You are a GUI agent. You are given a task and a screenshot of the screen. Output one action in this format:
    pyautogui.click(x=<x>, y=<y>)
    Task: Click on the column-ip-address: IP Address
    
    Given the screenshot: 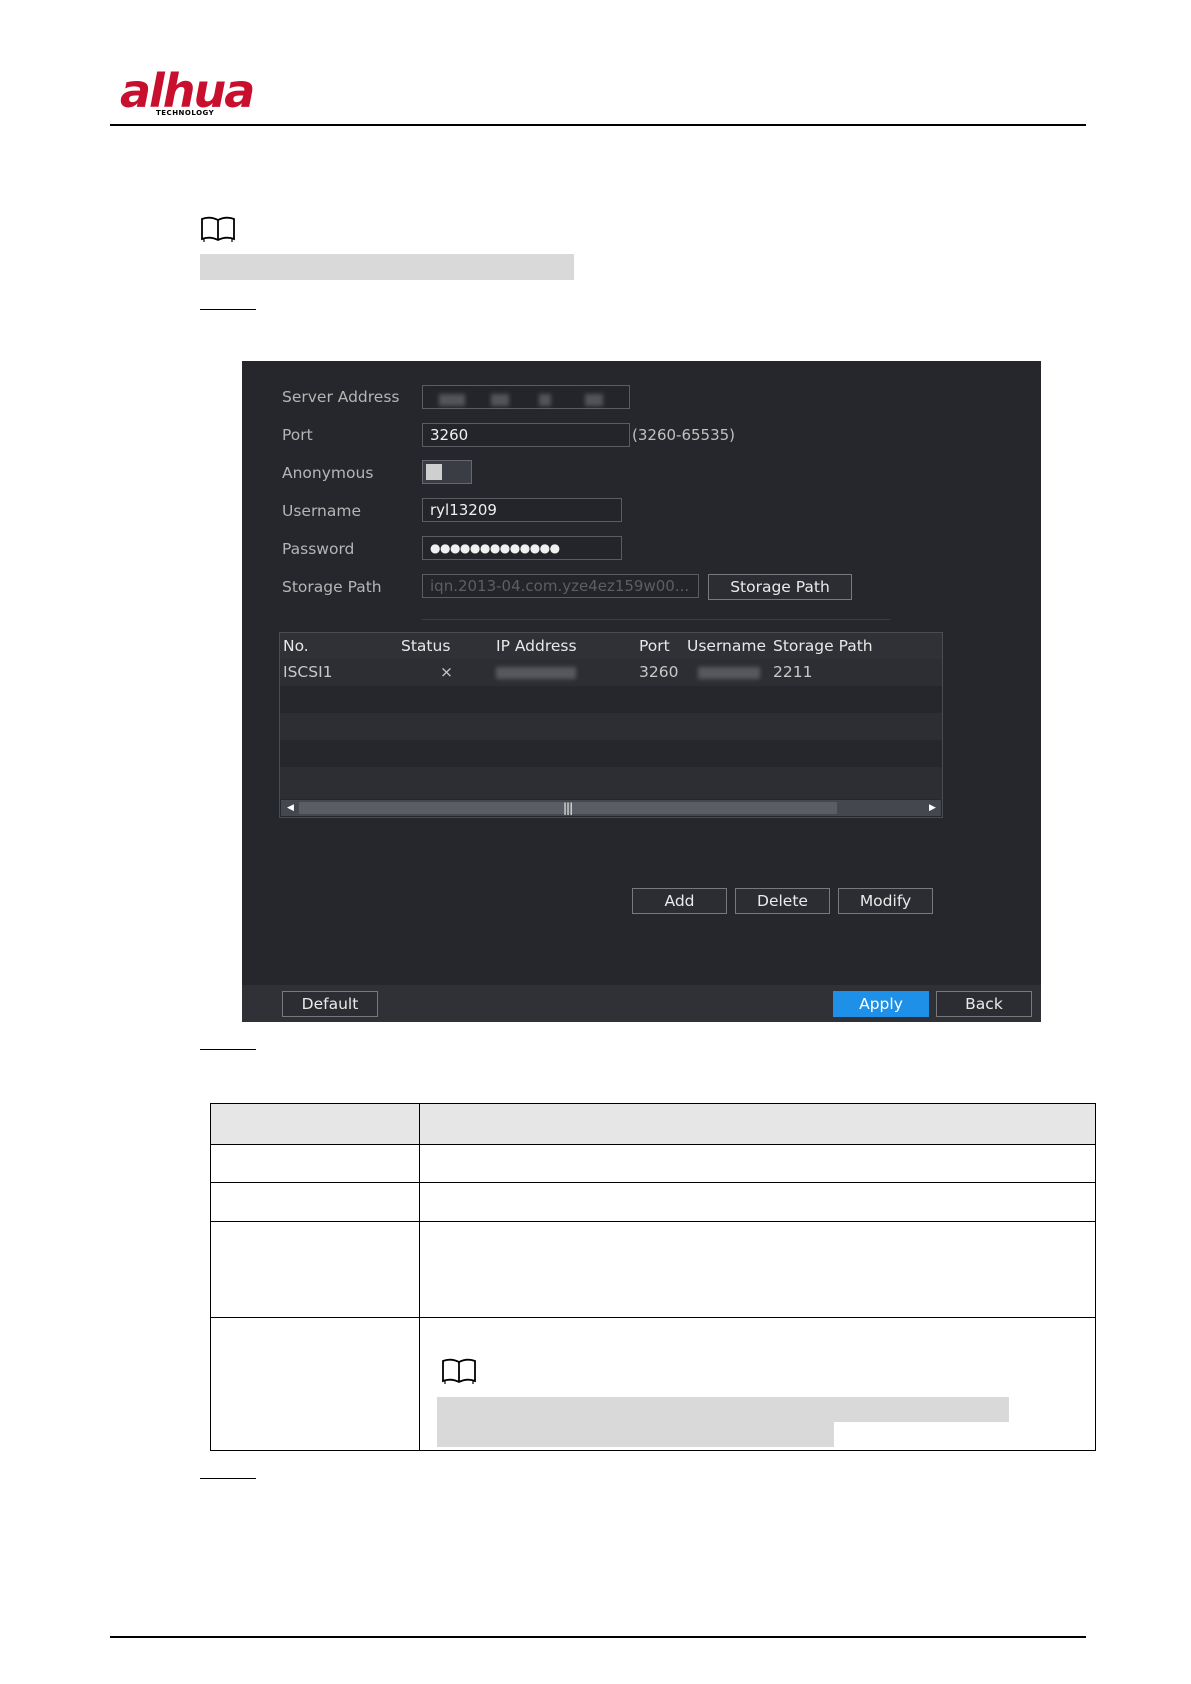 What is the action you would take?
    pyautogui.click(x=536, y=646)
    